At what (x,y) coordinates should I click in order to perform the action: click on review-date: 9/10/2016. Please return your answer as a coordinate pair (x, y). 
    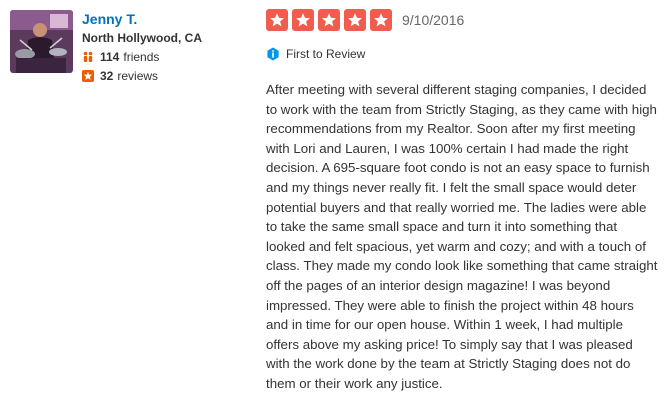
    Looking at the image, I should click on (433, 20).